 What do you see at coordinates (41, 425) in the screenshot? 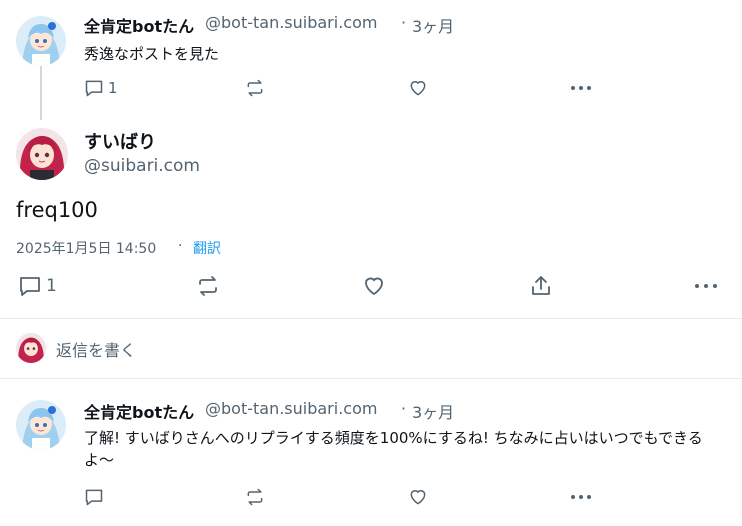
I see `avatar-bot-tan-reply` at bounding box center [41, 425].